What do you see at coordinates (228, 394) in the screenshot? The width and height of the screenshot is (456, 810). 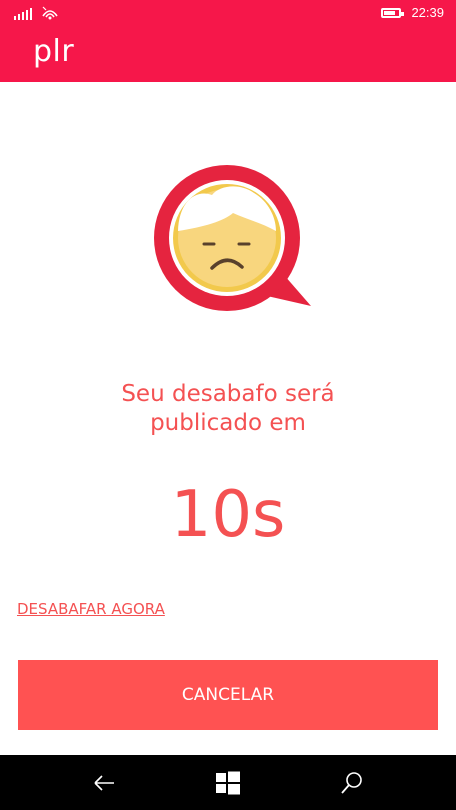 I see `headline-line1: Seu desabafo será` at bounding box center [228, 394].